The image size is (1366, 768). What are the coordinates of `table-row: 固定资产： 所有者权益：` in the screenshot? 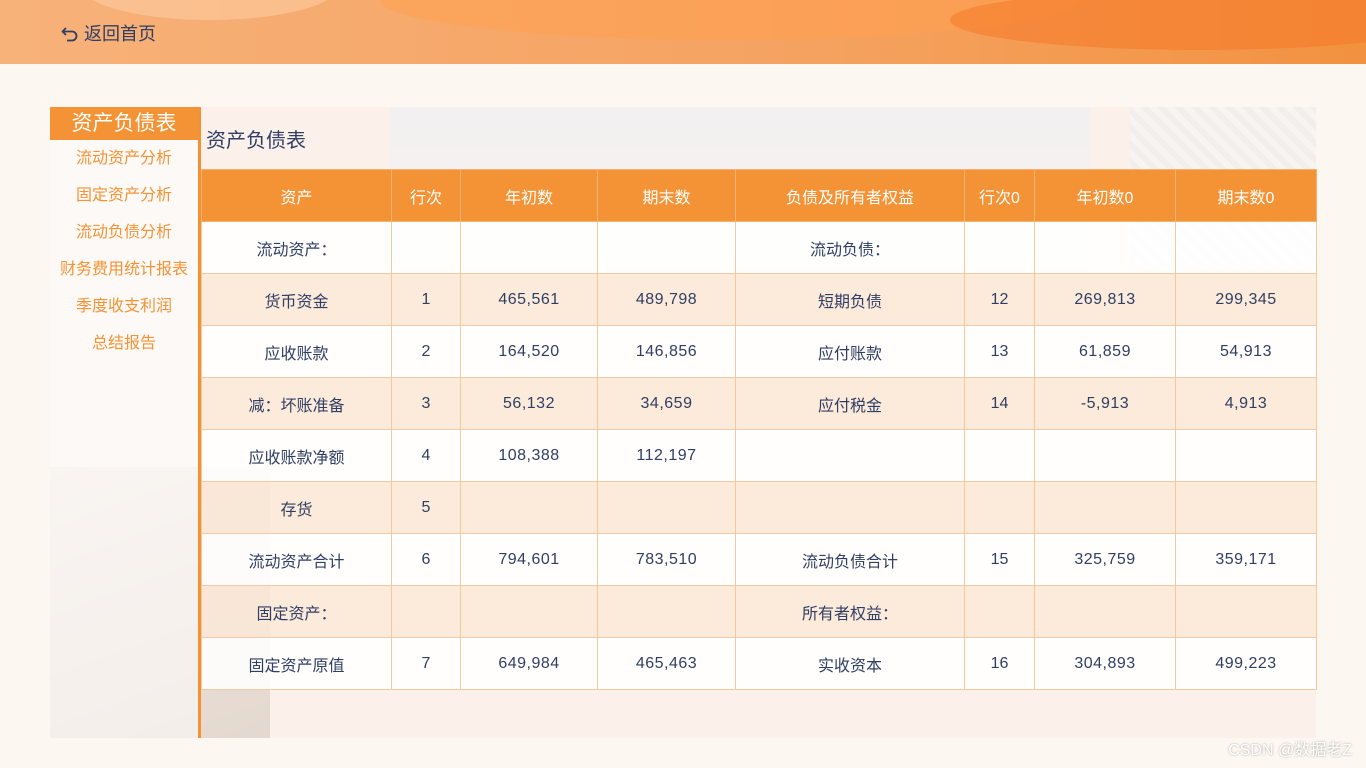 It's located at (759, 611).